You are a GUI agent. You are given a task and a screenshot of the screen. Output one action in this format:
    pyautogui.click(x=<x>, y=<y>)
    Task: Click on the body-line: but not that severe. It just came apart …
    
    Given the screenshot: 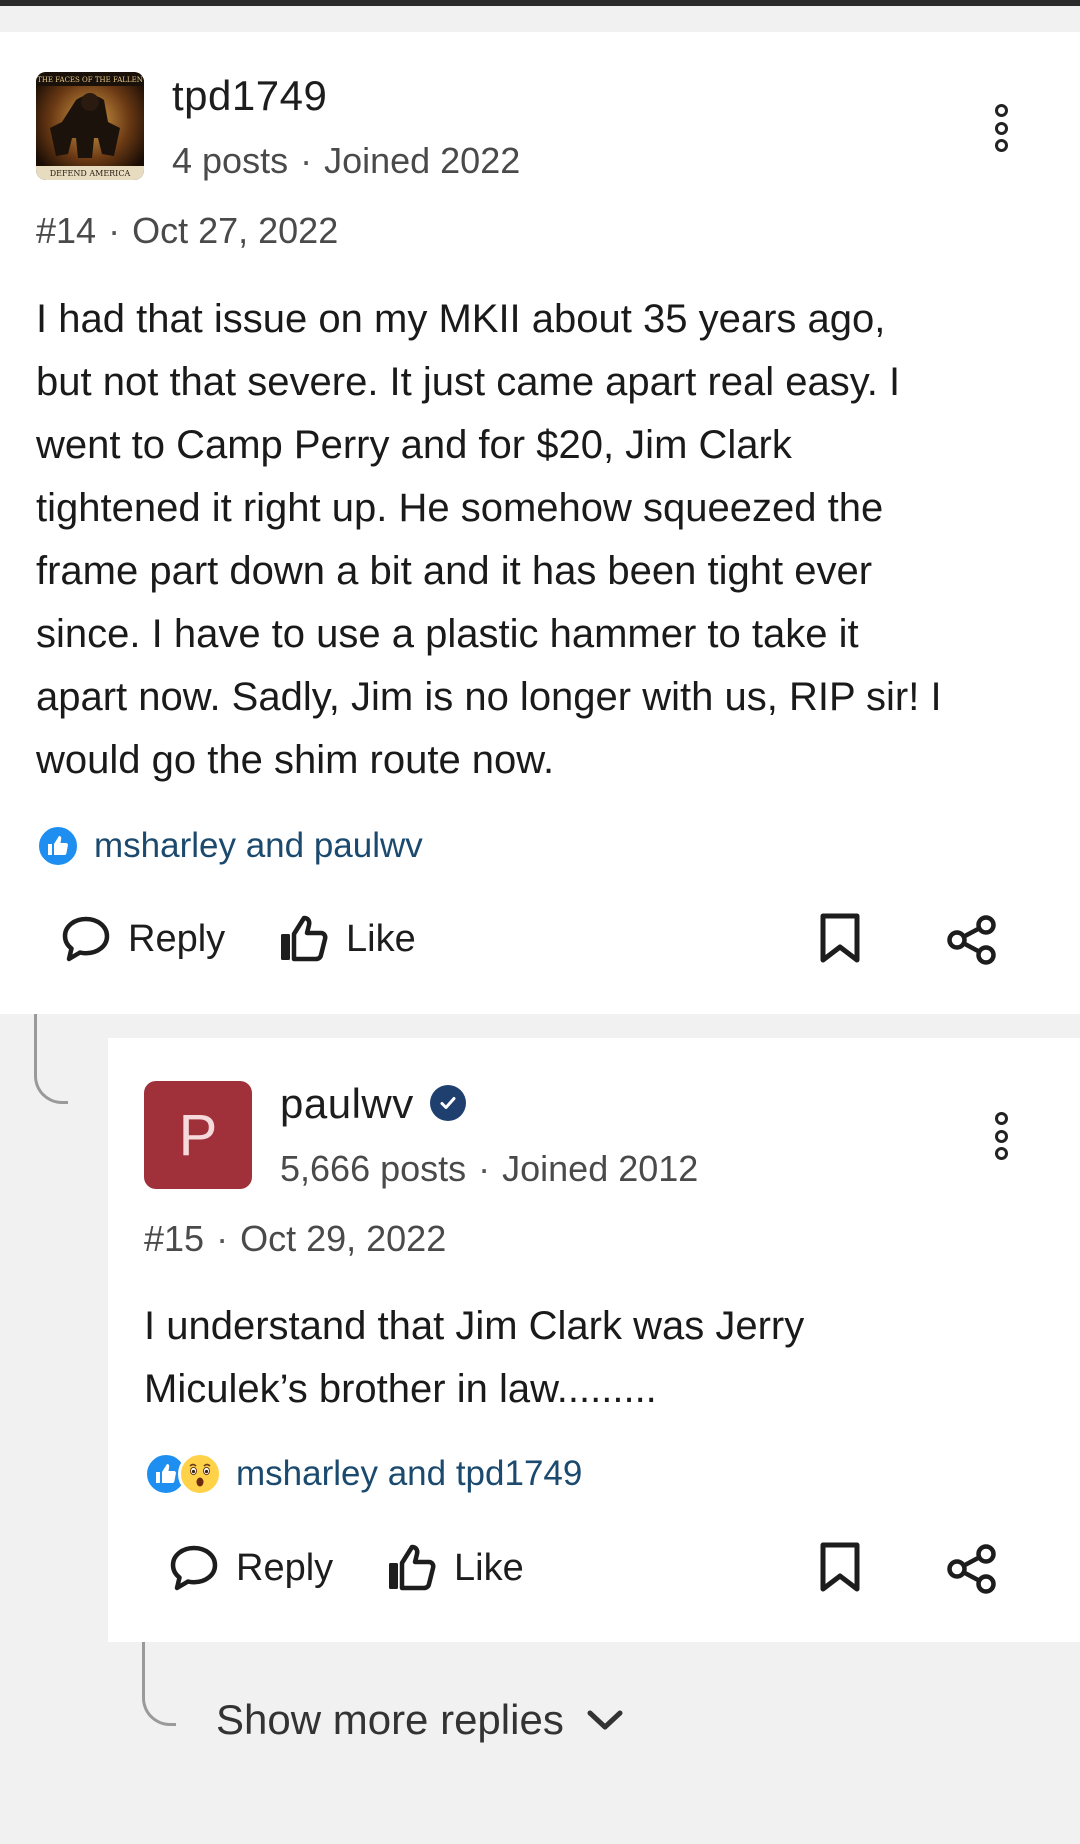 What is the action you would take?
    pyautogui.click(x=468, y=382)
    